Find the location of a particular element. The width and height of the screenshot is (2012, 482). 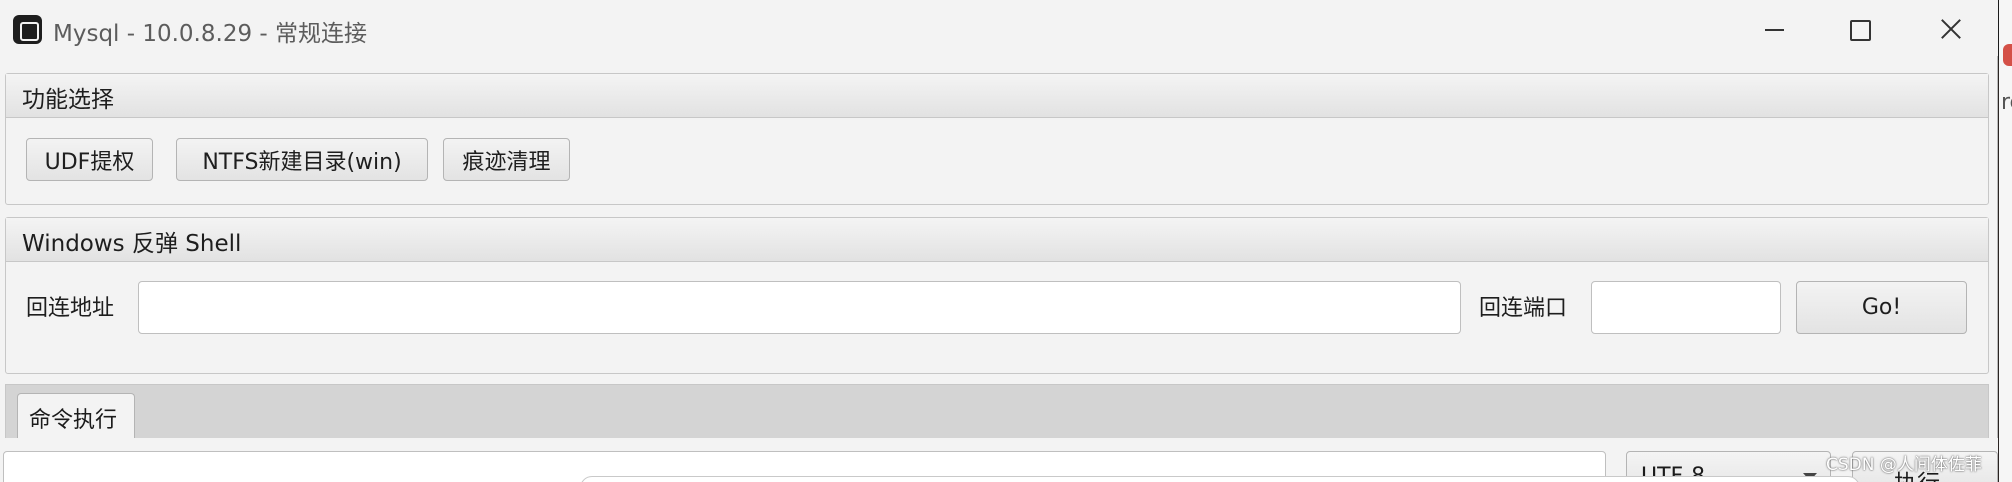

callback-port-input is located at coordinates (1686, 307).